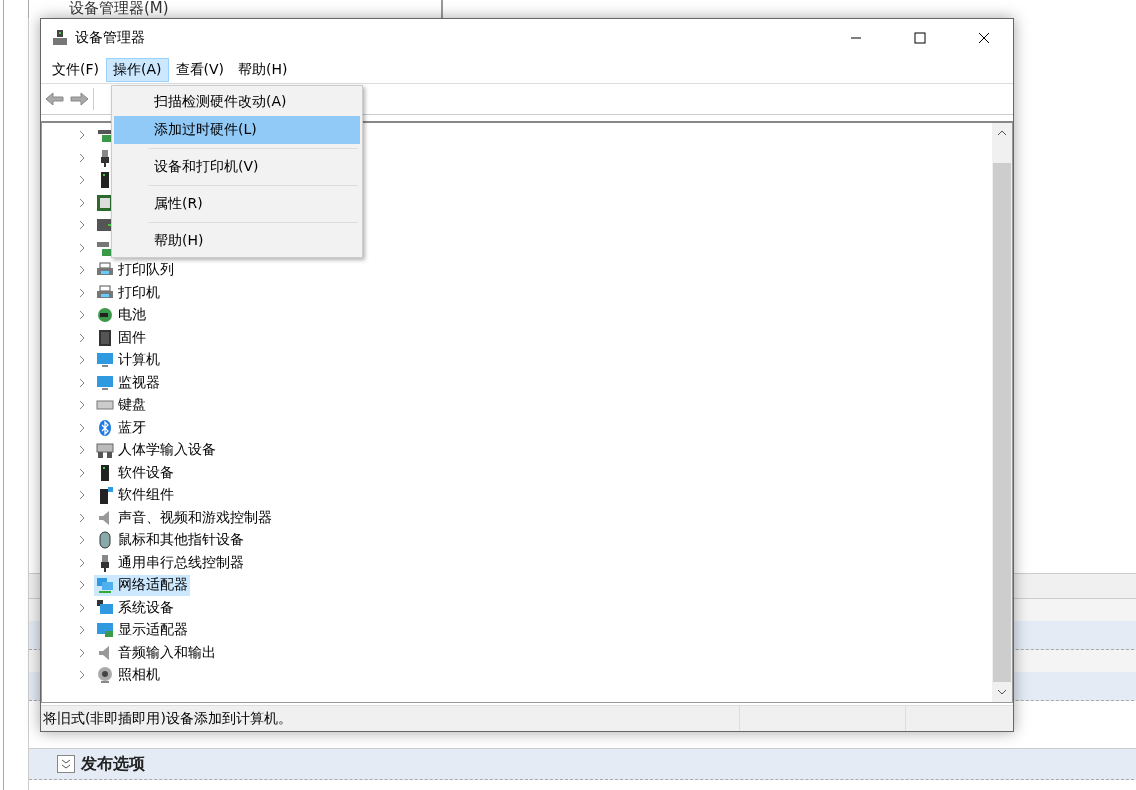  Describe the element at coordinates (75, 70) in the screenshot. I see `menu-item: 文件(F)` at that location.